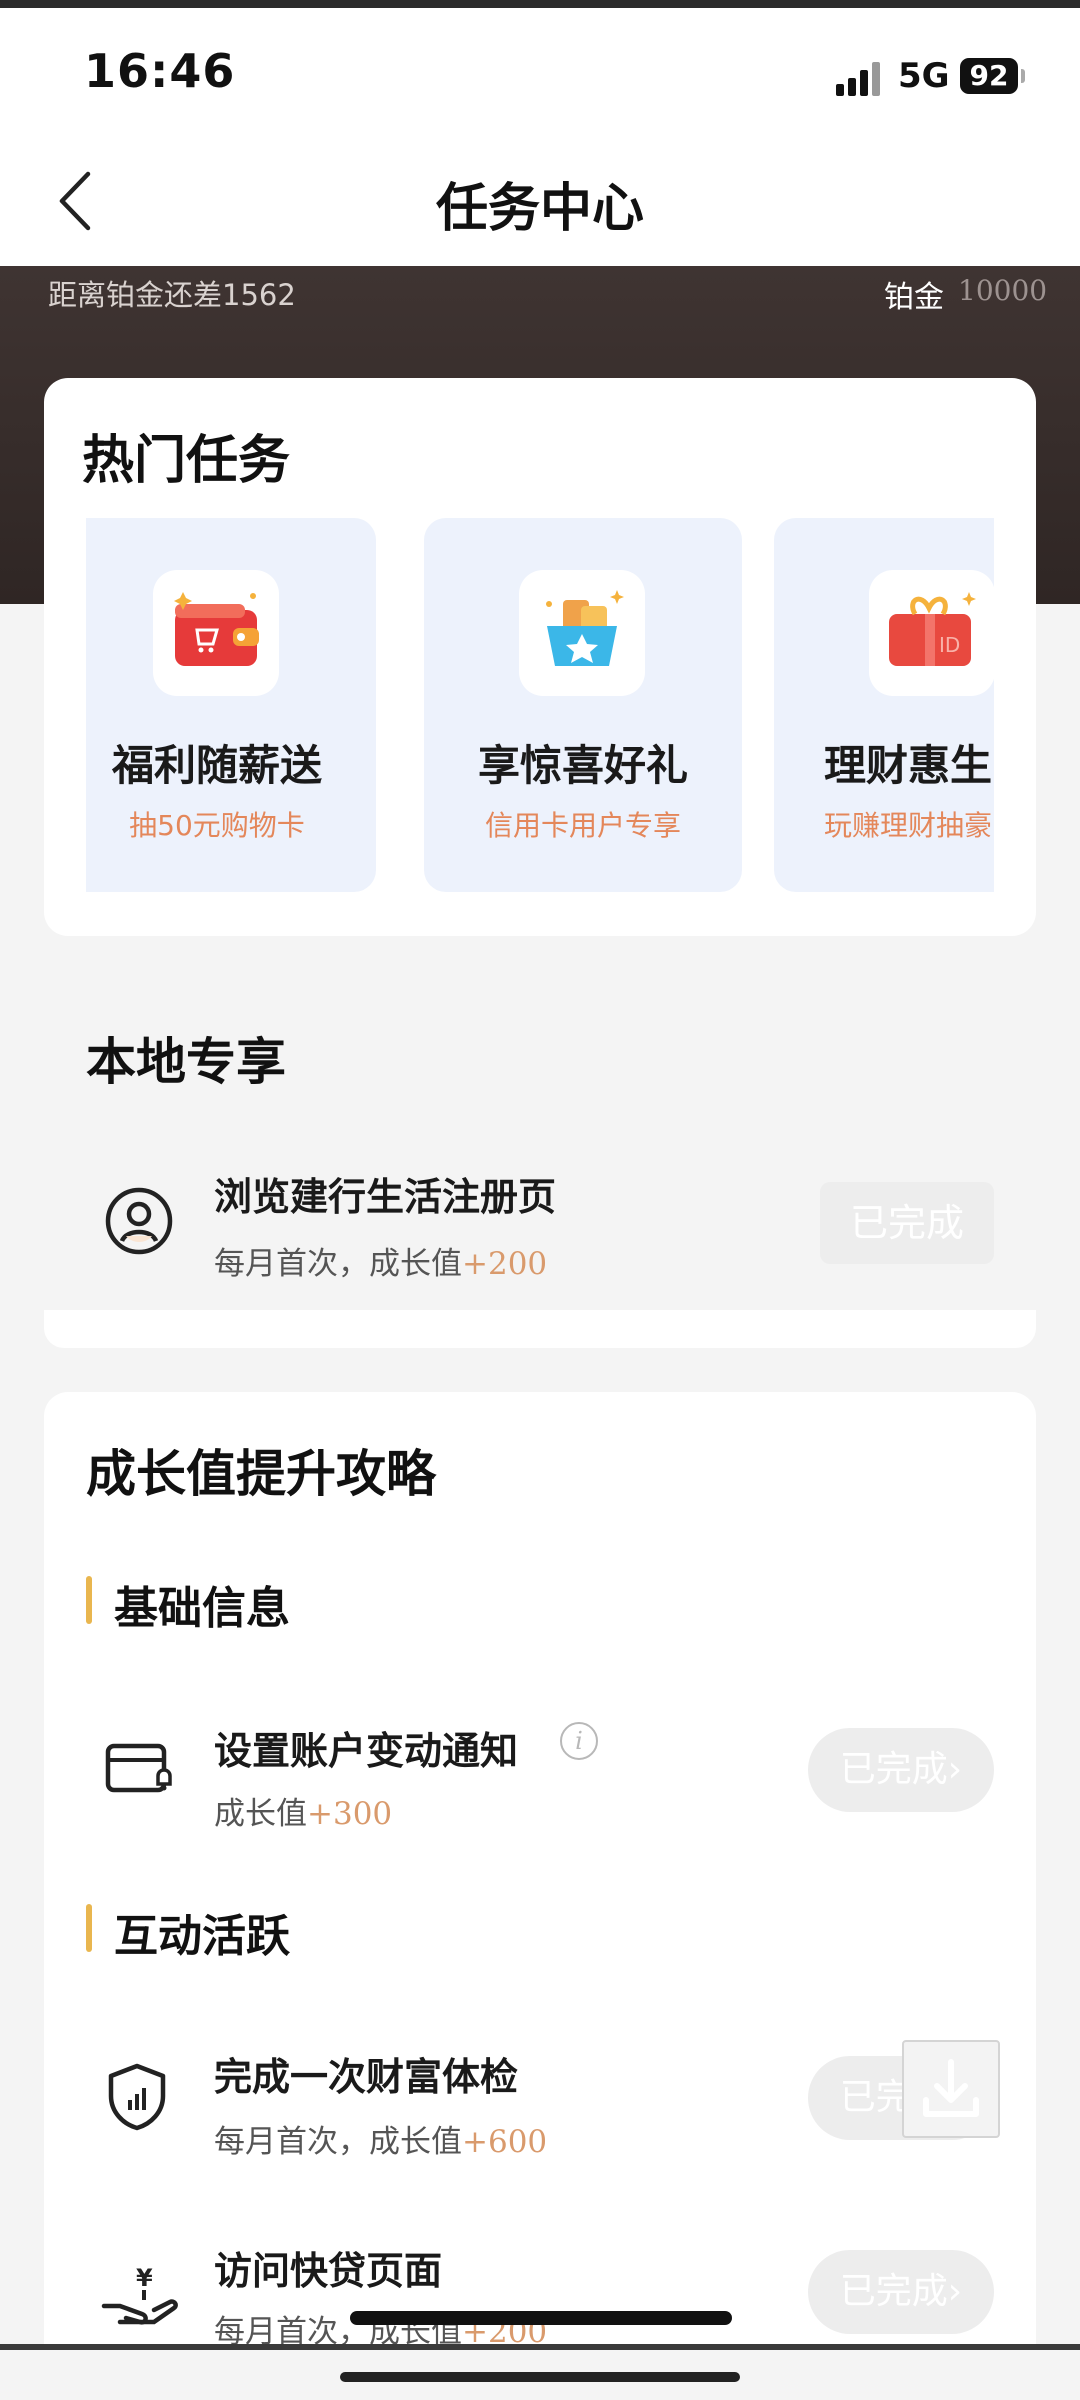  What do you see at coordinates (540, 2377) in the screenshot?
I see `home-indicator` at bounding box center [540, 2377].